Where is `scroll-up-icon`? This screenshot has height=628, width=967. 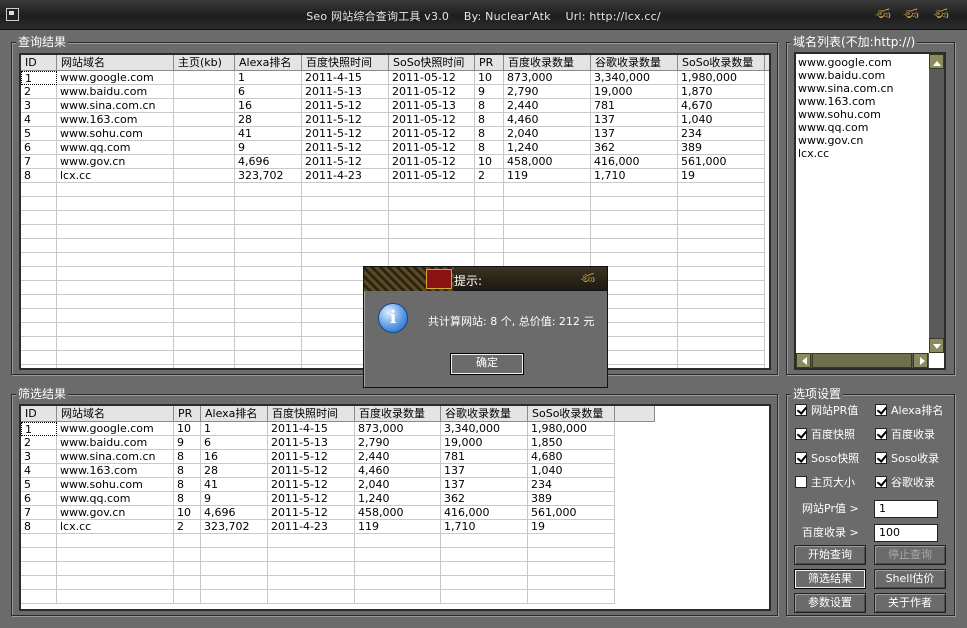 scroll-up-icon is located at coordinates (936, 61).